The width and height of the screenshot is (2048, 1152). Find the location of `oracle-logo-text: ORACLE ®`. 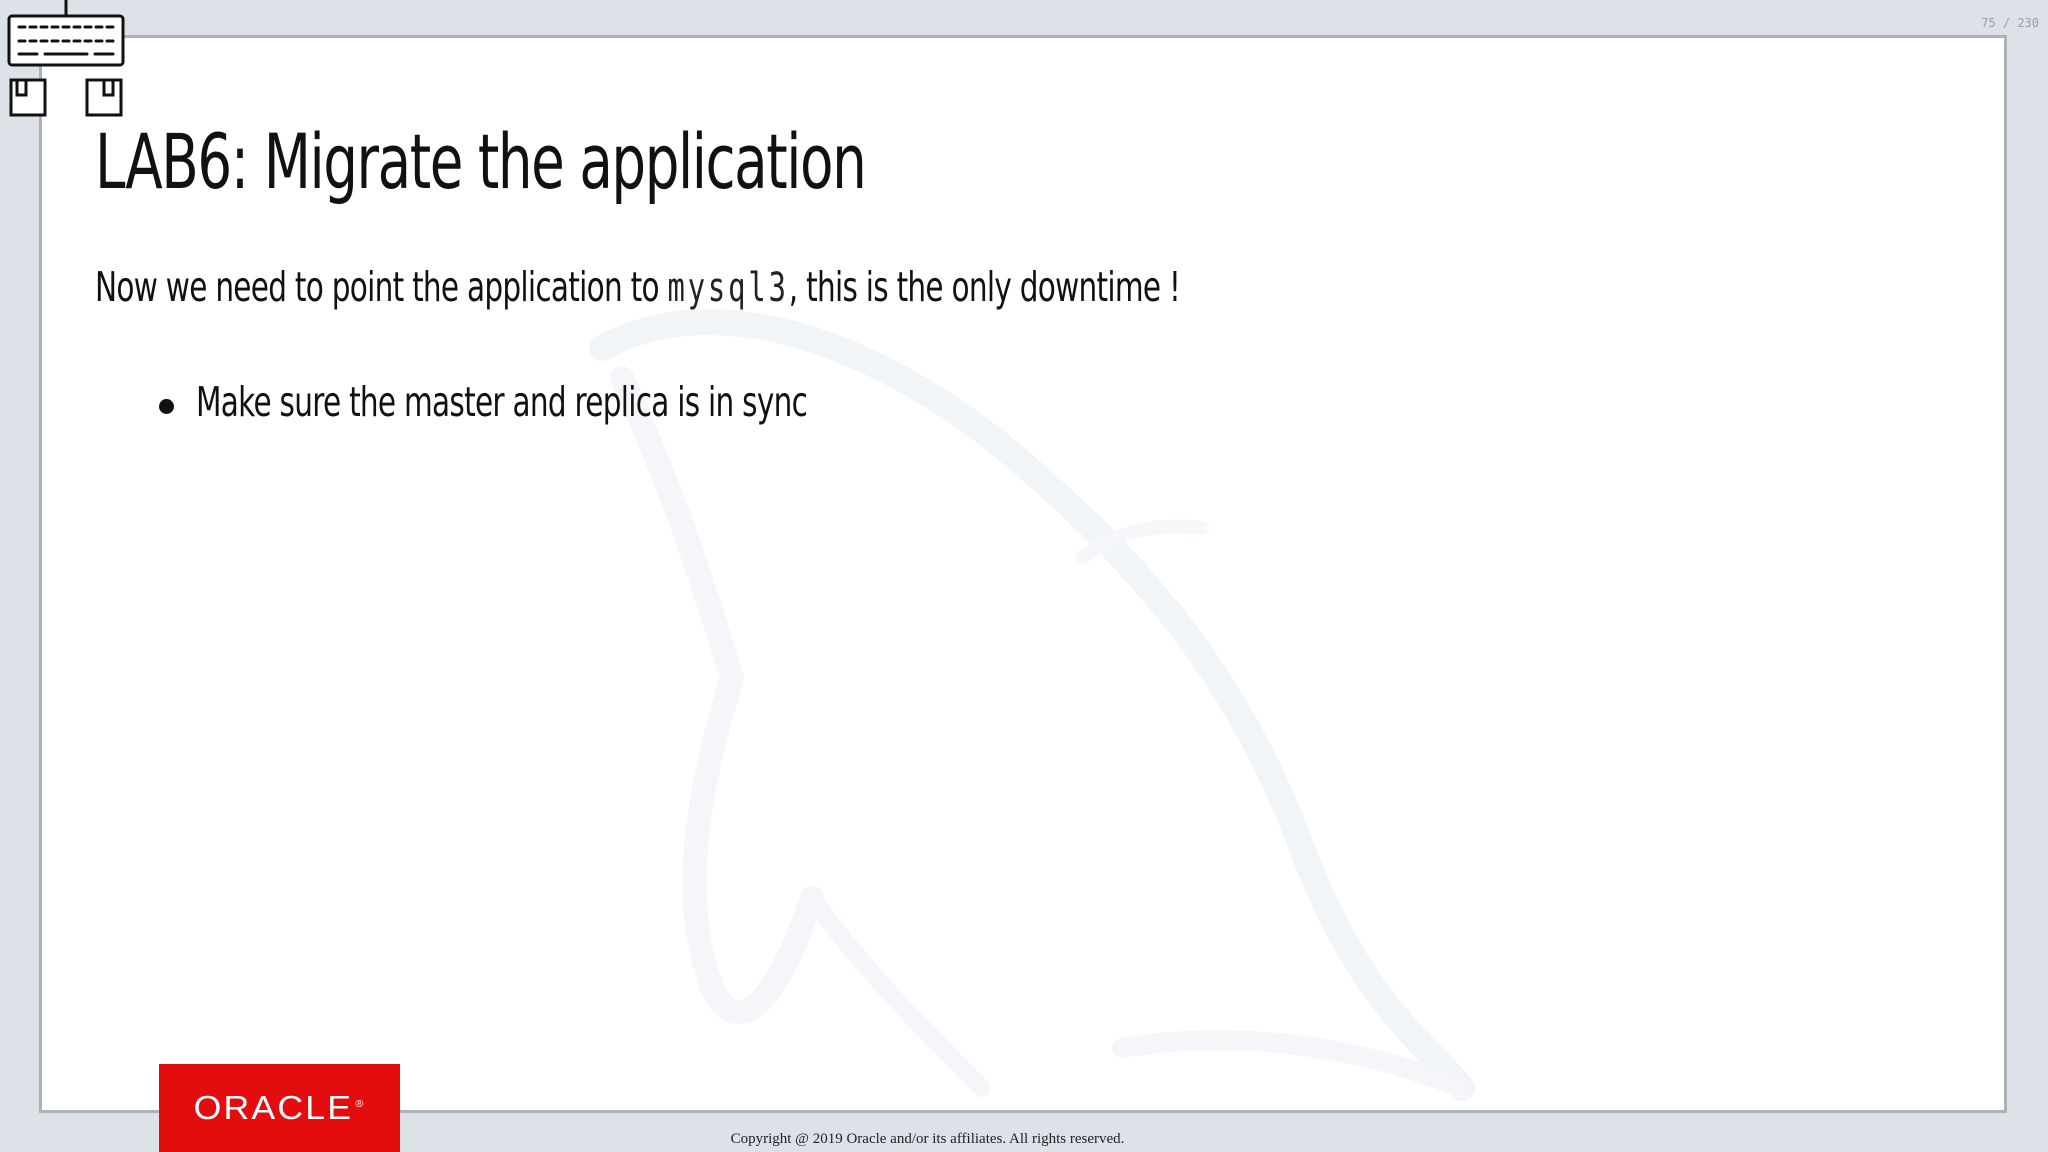

oracle-logo-text: ORACLE ® is located at coordinates (280, 1108).